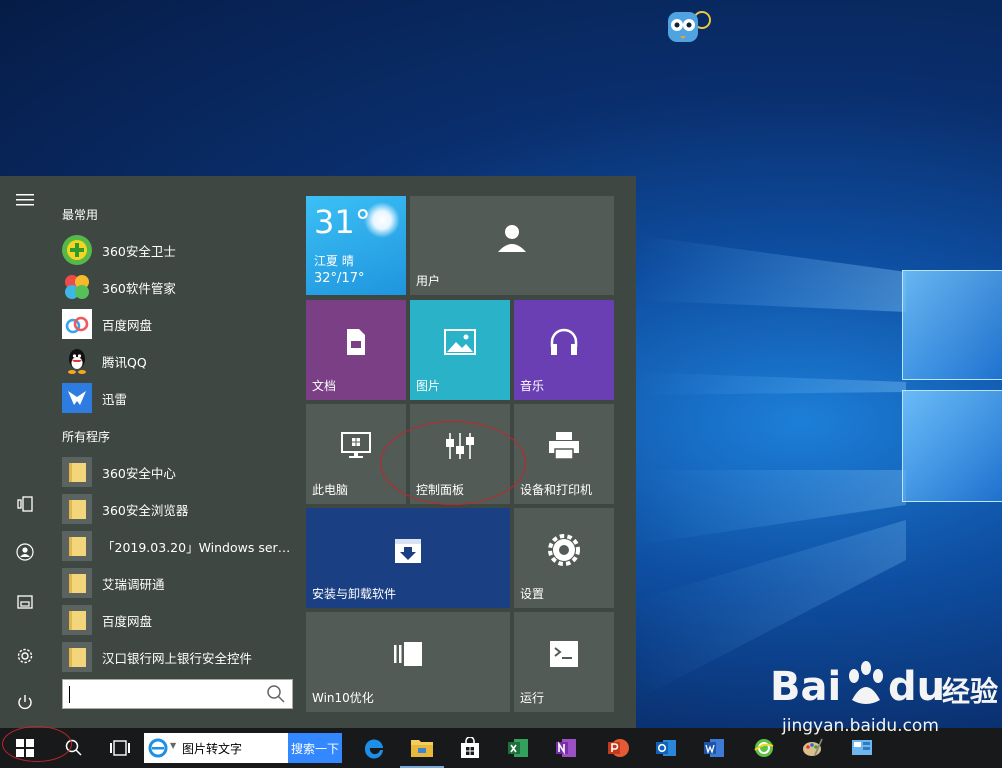 Image resolution: width=1002 pixels, height=768 pixels. Describe the element at coordinates (124, 362) in the screenshot. I see `app-label: 腾讯QQ` at that location.